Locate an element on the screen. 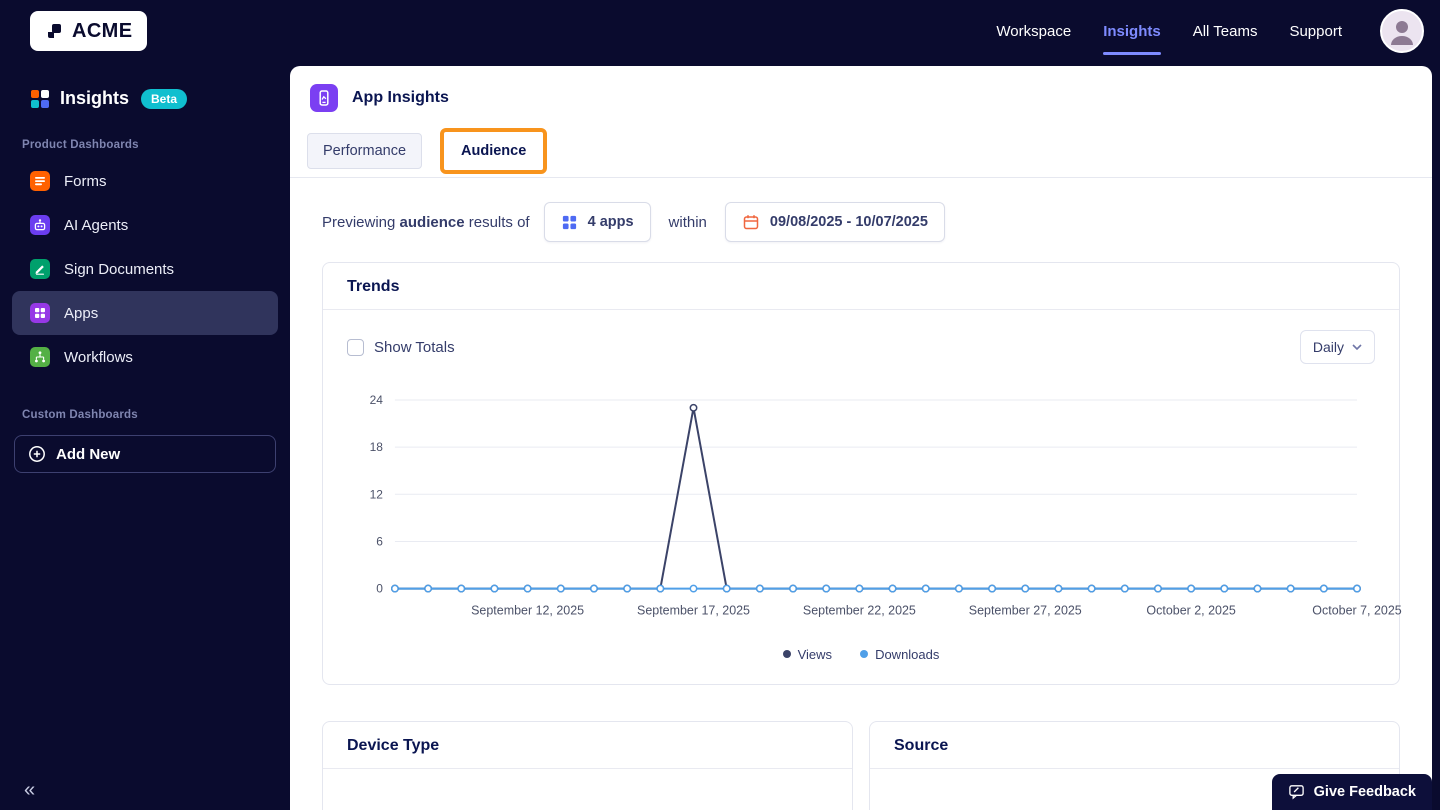 The height and width of the screenshot is (810, 1440). chart-legend: Views Downloads is located at coordinates (861, 657).